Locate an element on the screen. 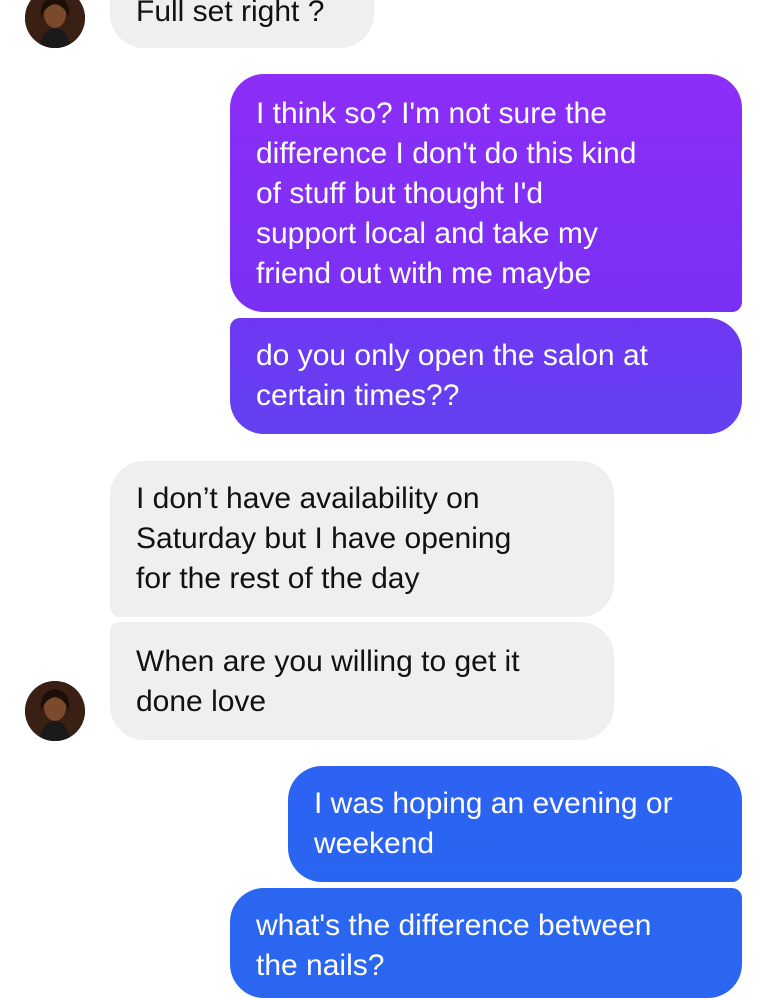 The image size is (768, 998). message-bubble-incoming: When are you willing to get it done love is located at coordinates (362, 681).